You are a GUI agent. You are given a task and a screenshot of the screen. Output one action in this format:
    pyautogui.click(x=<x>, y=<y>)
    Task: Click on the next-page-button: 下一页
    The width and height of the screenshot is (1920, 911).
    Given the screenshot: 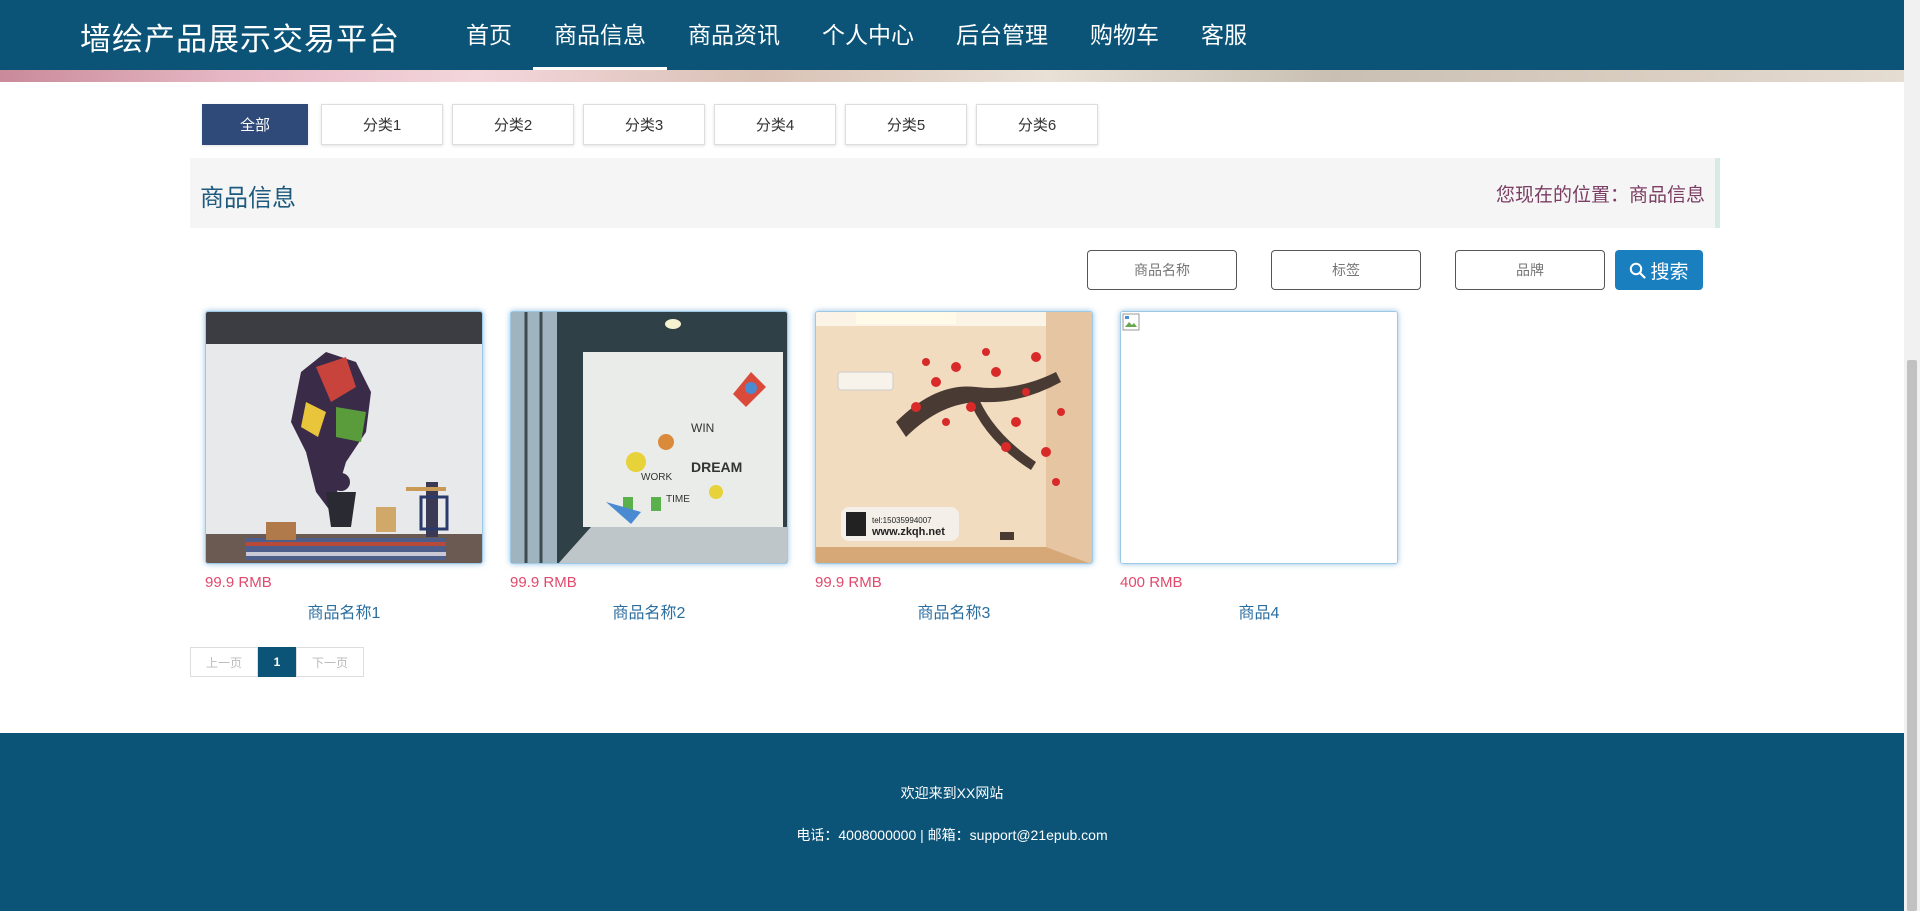 What is the action you would take?
    pyautogui.click(x=330, y=662)
    